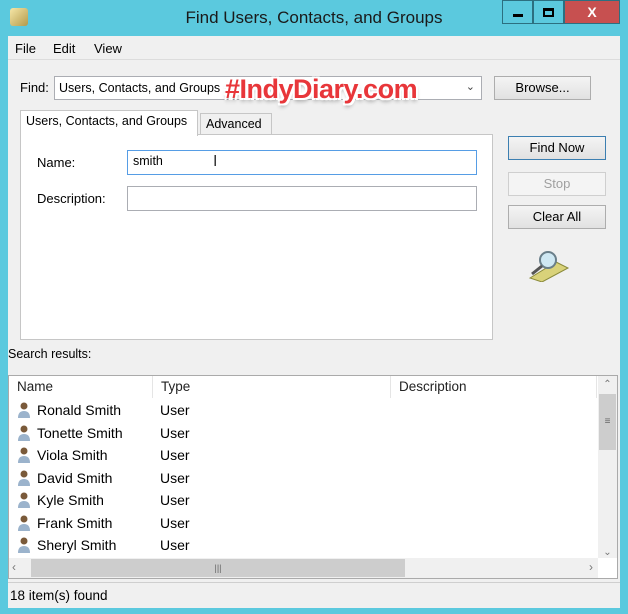 Image resolution: width=628 pixels, height=614 pixels. Describe the element at coordinates (303, 455) in the screenshot. I see `table-row: Viola Smith User` at that location.